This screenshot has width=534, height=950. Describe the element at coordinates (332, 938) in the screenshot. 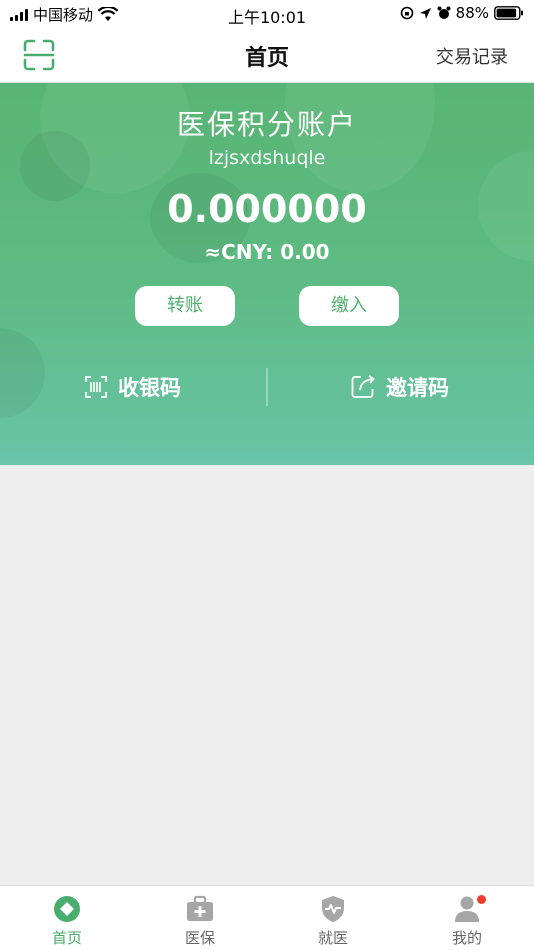

I see `tab-medical-label: 就医` at that location.